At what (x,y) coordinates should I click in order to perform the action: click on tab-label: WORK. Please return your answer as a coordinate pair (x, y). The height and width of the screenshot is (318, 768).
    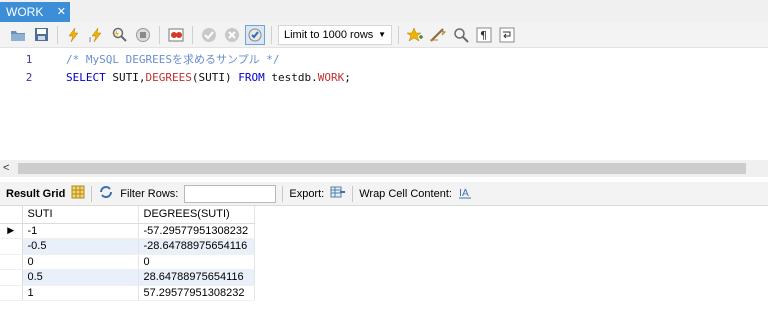
    Looking at the image, I should click on (25, 12).